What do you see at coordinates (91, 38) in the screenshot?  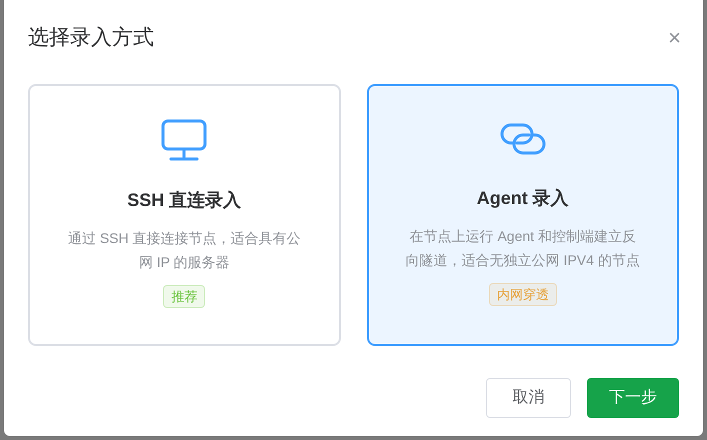 I see `dialog-title: 选择录入方式` at bounding box center [91, 38].